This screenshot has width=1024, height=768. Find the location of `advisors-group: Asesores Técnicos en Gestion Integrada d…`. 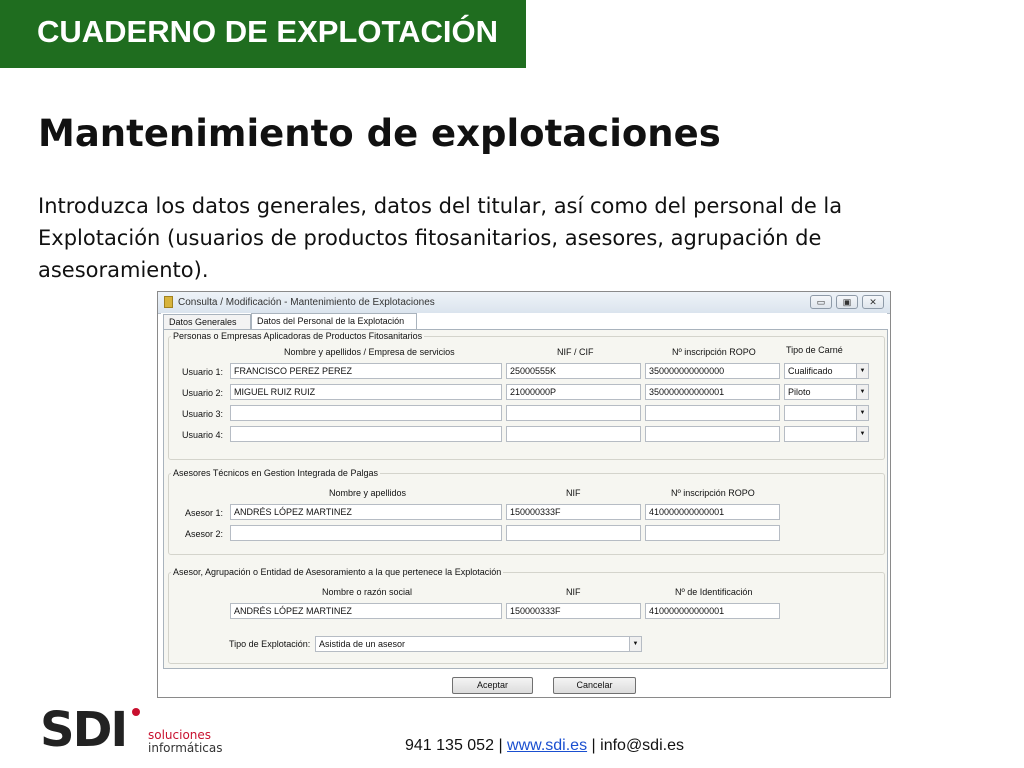

advisors-group: Asesores Técnicos en Gestion Integrada d… is located at coordinates (526, 511).